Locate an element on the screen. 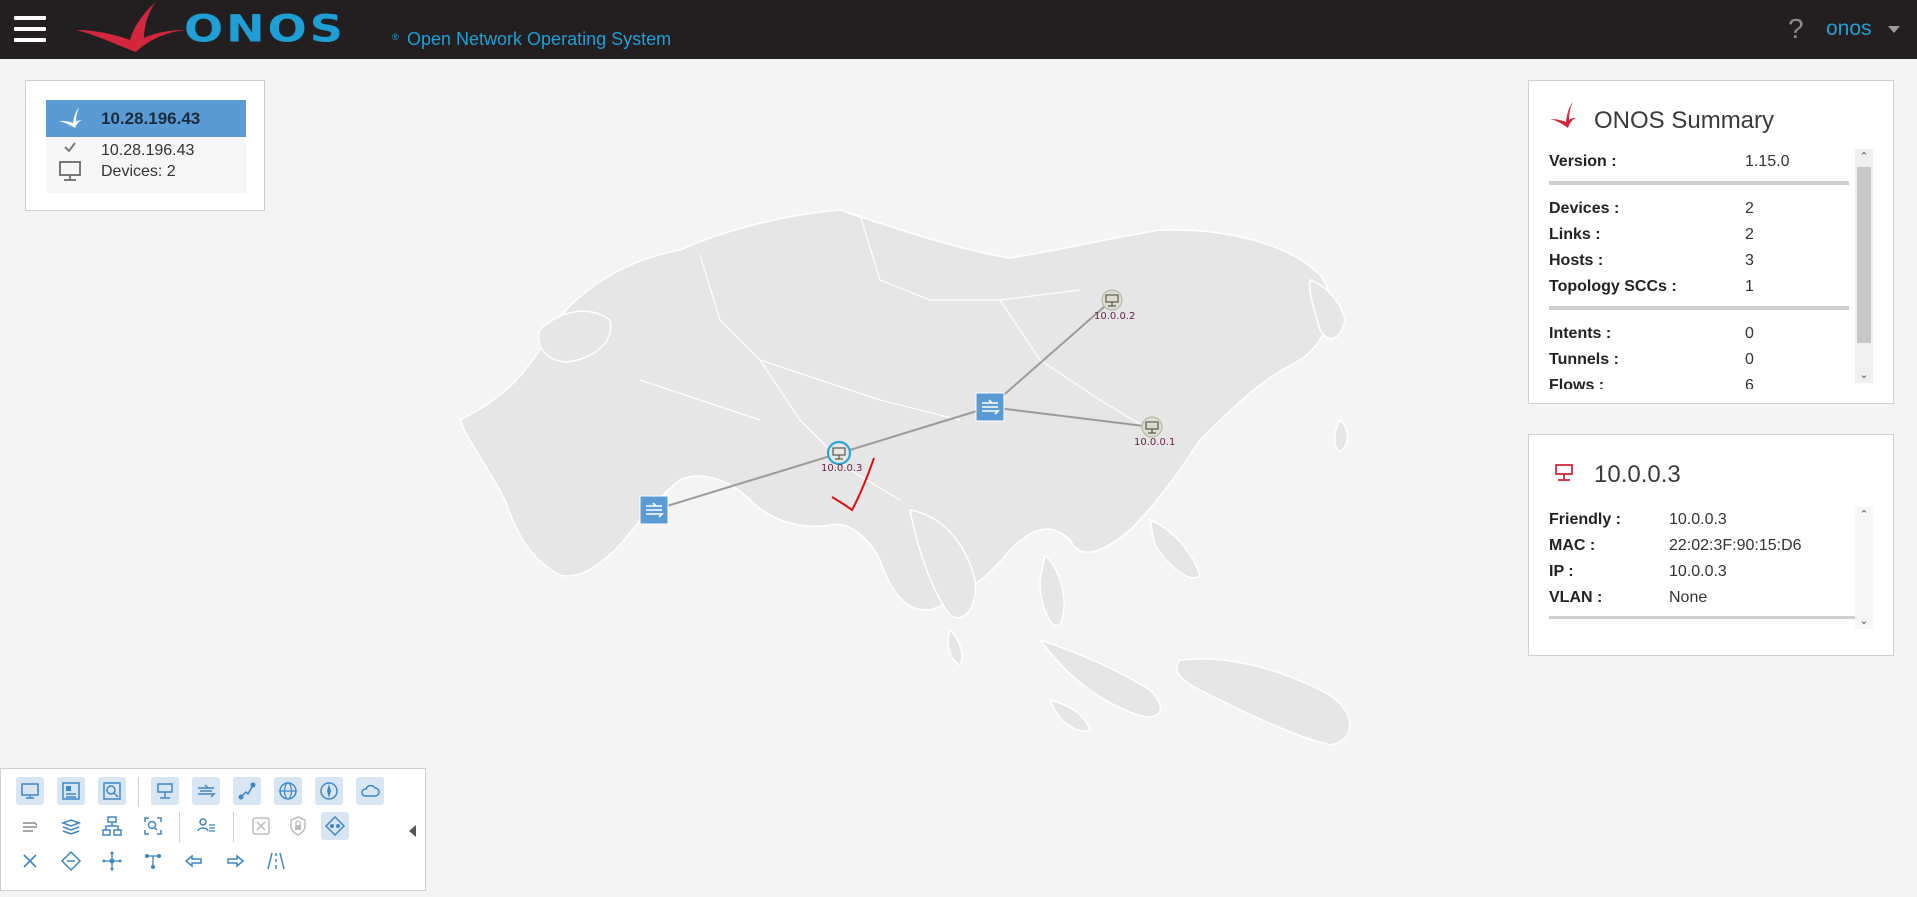  details-panel-toggle-button is located at coordinates (112, 791).